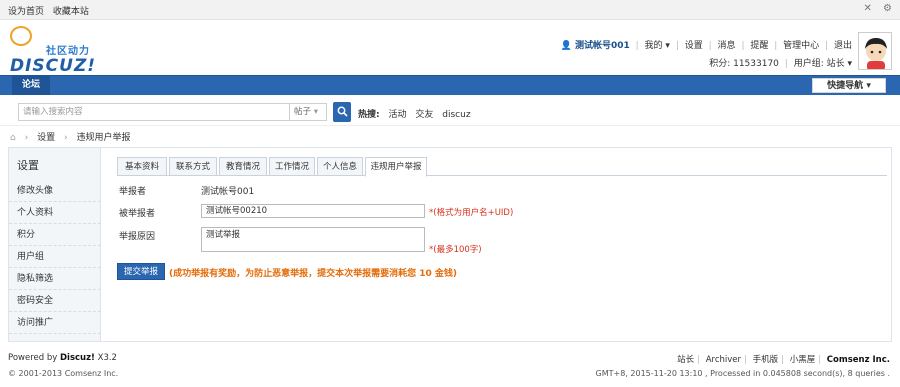 Image resolution: width=900 pixels, height=387 pixels. What do you see at coordinates (780, 64) in the screenshot?
I see `user-stats: 积分: 11533170 | 用户组: 站长 ▾` at bounding box center [780, 64].